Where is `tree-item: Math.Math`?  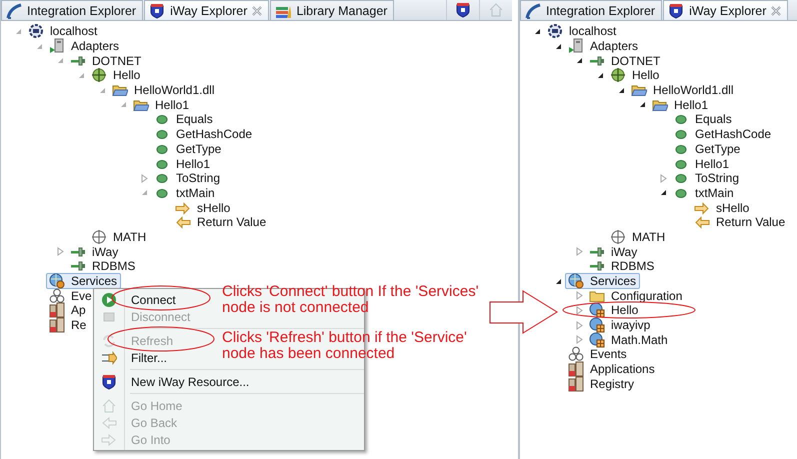 tree-item: Math.Math is located at coordinates (629, 340).